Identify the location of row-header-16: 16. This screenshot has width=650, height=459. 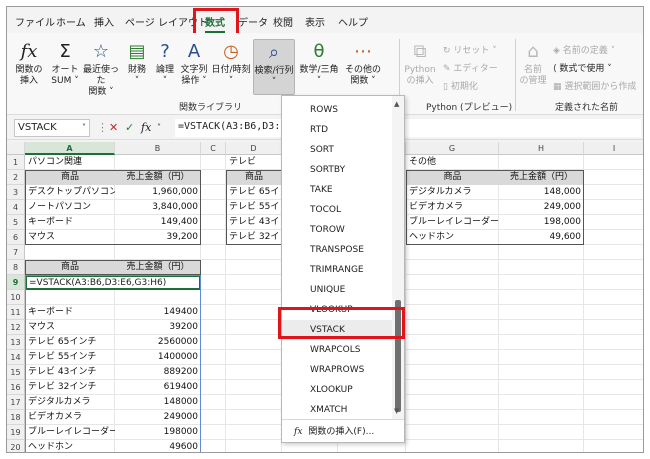
(16, 387).